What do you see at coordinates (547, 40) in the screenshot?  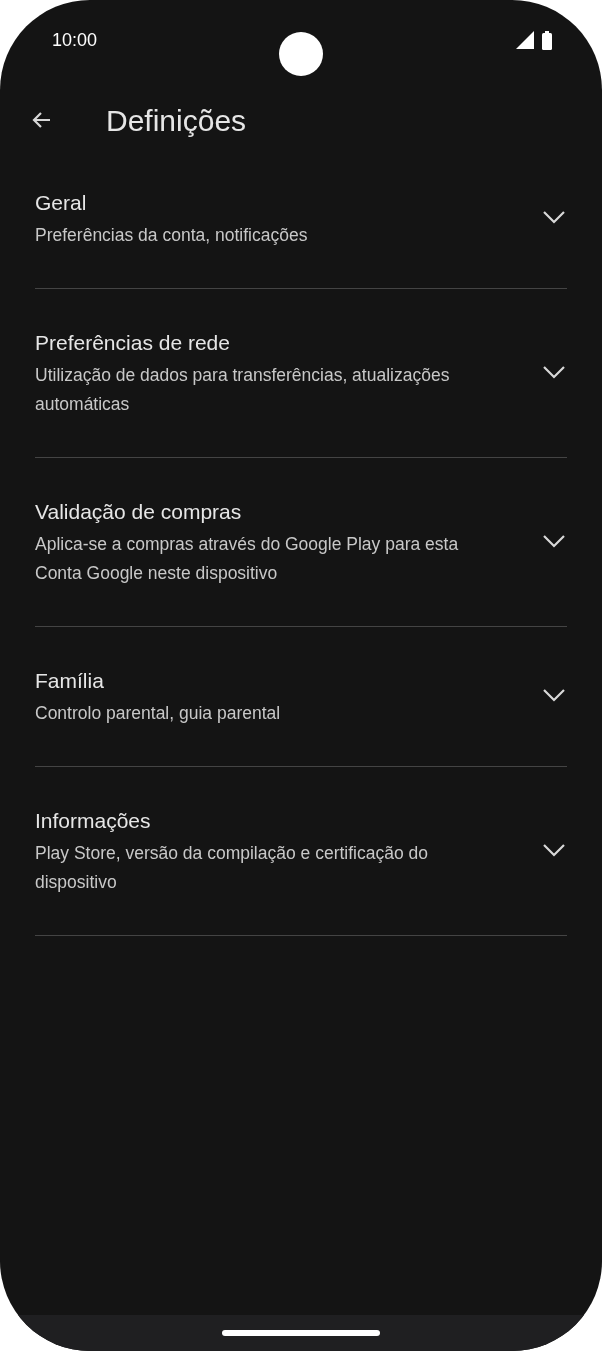 I see `battery-icon` at bounding box center [547, 40].